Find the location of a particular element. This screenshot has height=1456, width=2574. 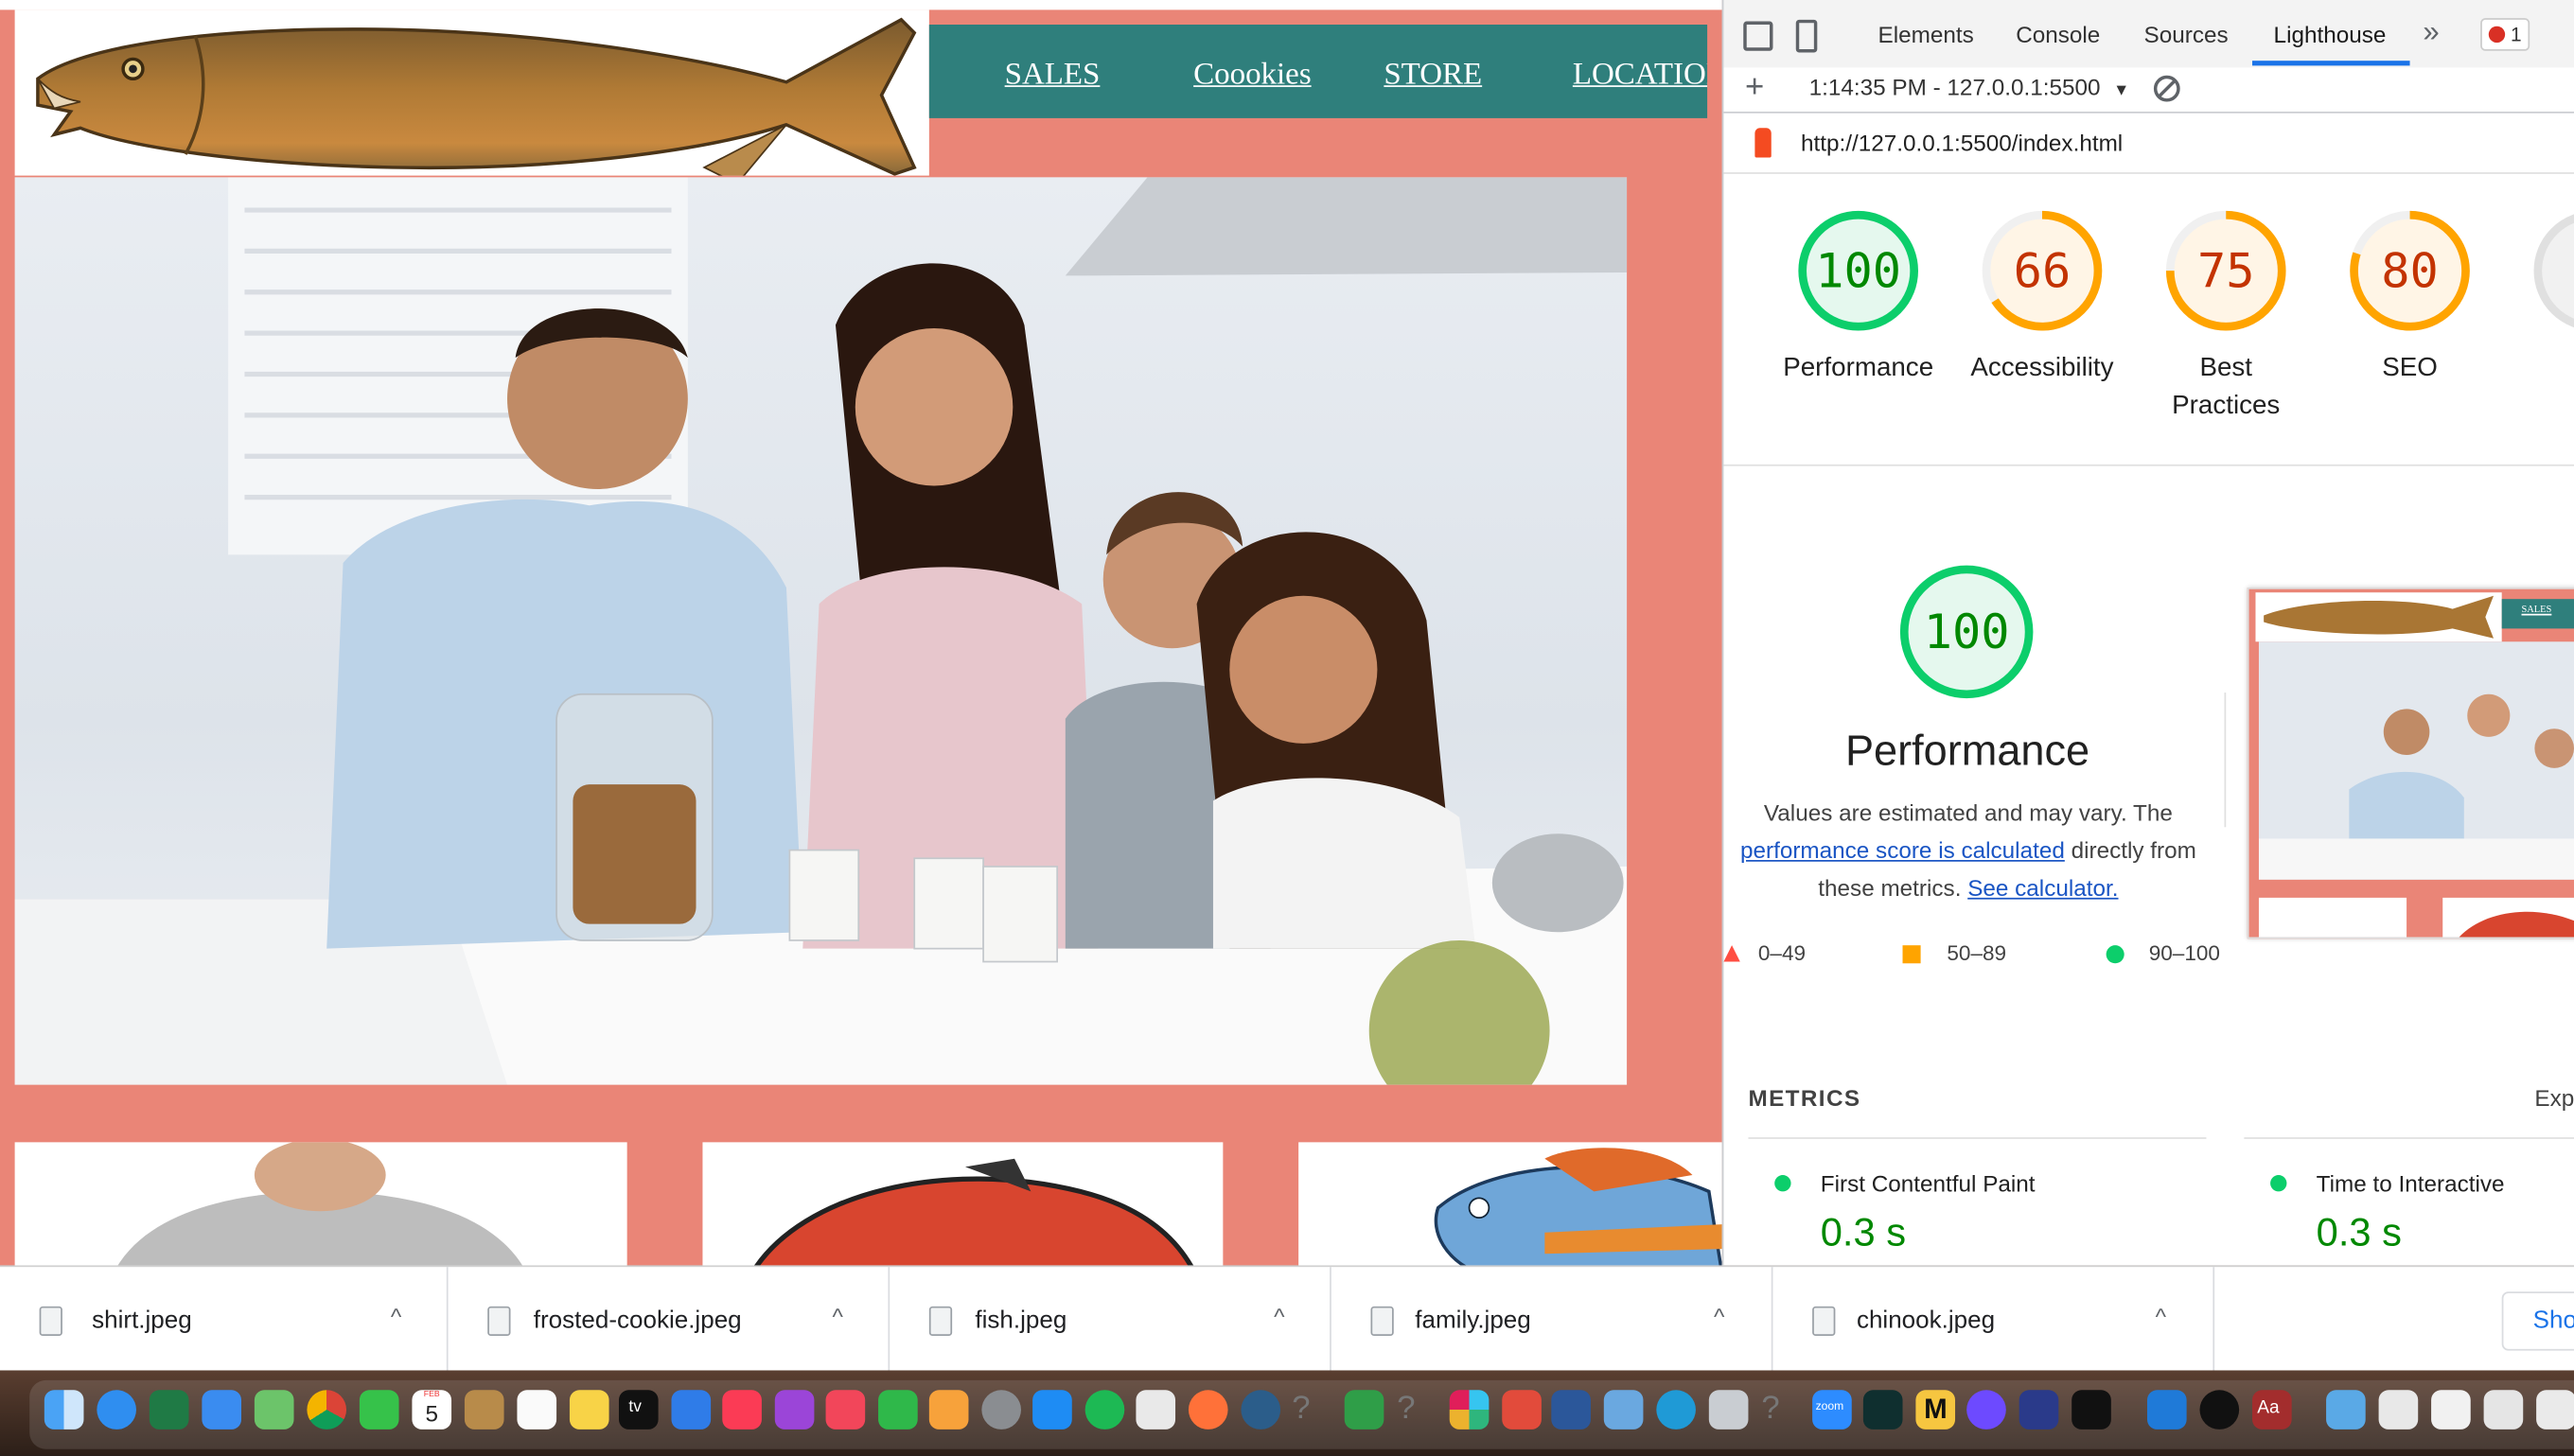

download-item: fish.jpeg ^ is located at coordinates (1110, 1320).